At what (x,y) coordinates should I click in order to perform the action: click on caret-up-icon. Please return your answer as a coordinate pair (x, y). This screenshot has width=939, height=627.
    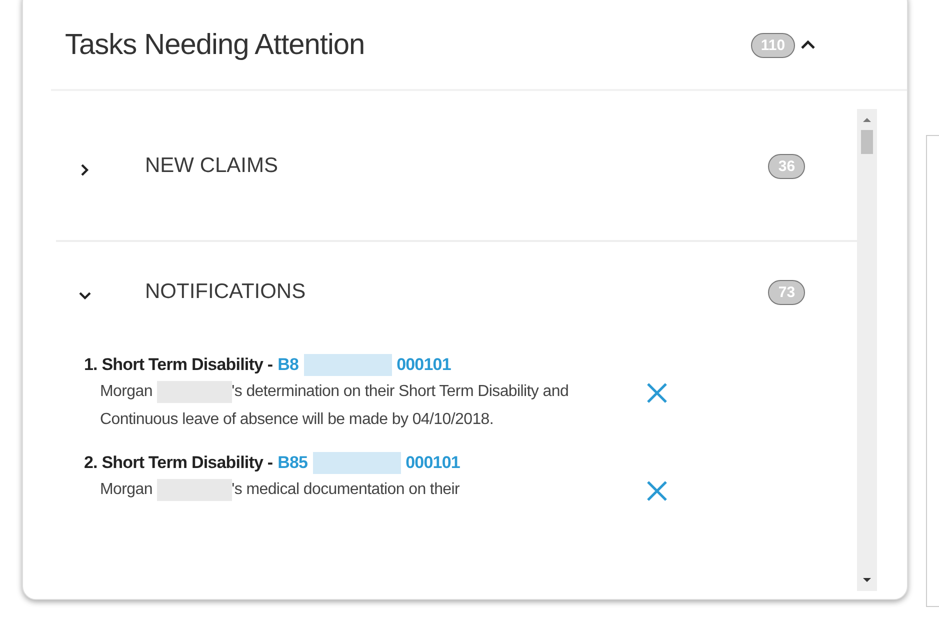
    Looking at the image, I should click on (808, 45).